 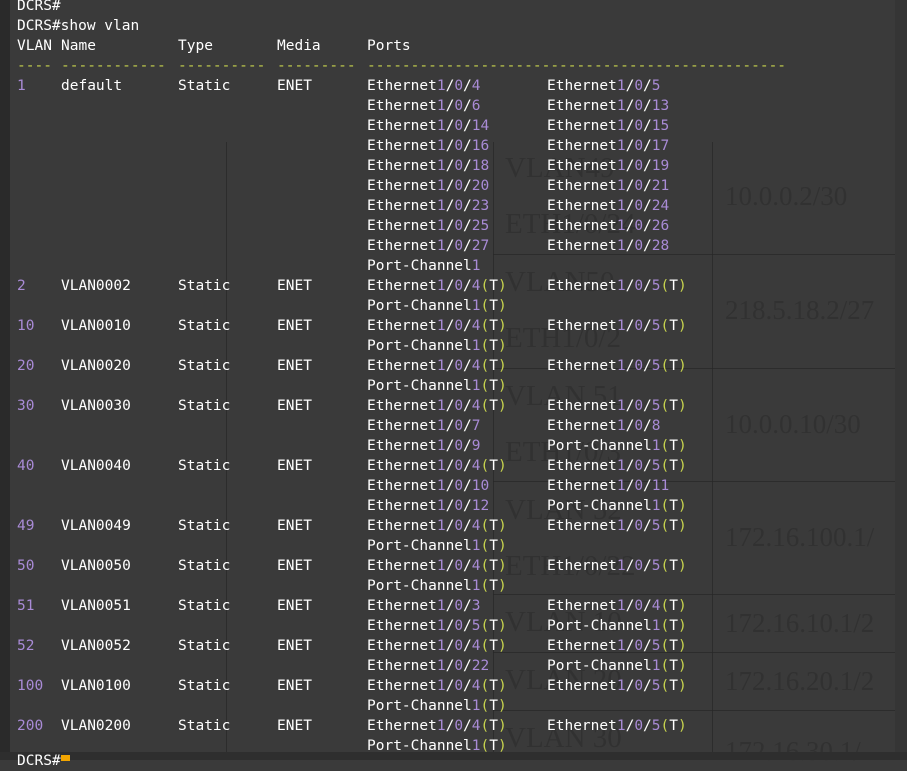 What do you see at coordinates (428, 166) in the screenshot?
I see `port-name: Ethernet1/0/18` at bounding box center [428, 166].